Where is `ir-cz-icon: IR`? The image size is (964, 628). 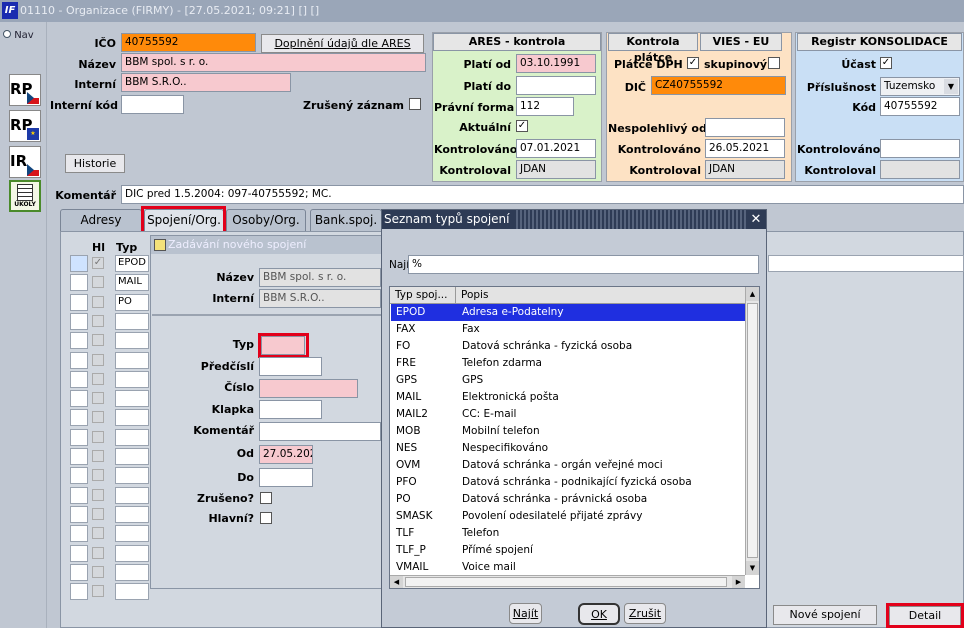 ir-cz-icon: IR is located at coordinates (25, 162).